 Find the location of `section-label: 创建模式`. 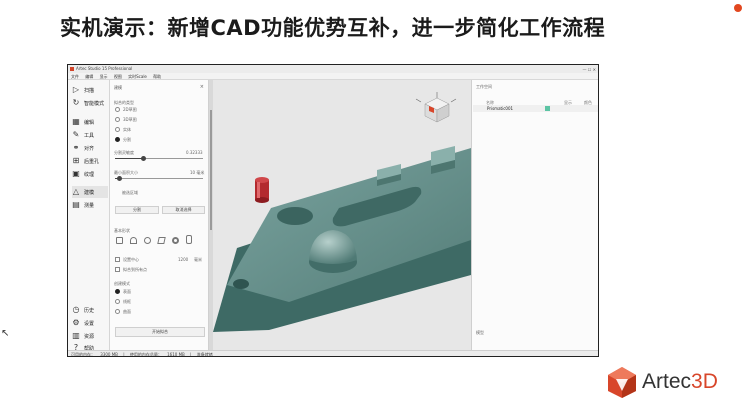

section-label: 创建模式 is located at coordinates (122, 283).